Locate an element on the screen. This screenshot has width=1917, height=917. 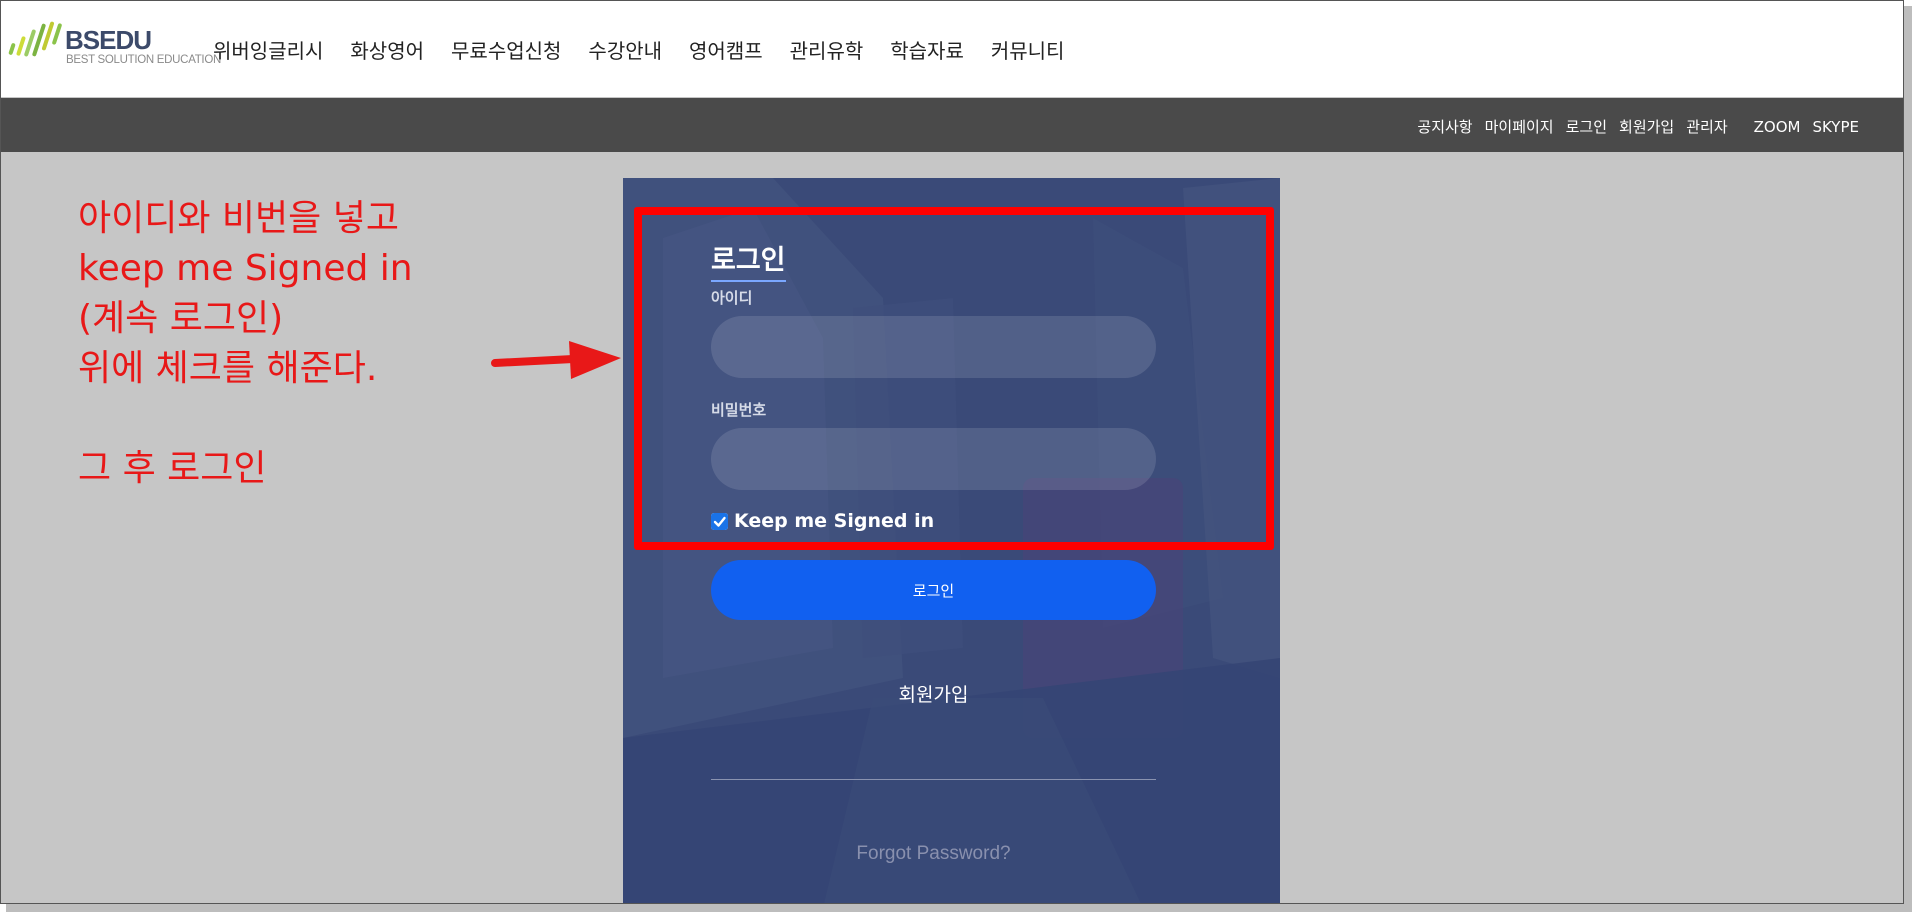
logo-subtitle: BEST SOLUTION EDUCATION is located at coordinates (143, 60).